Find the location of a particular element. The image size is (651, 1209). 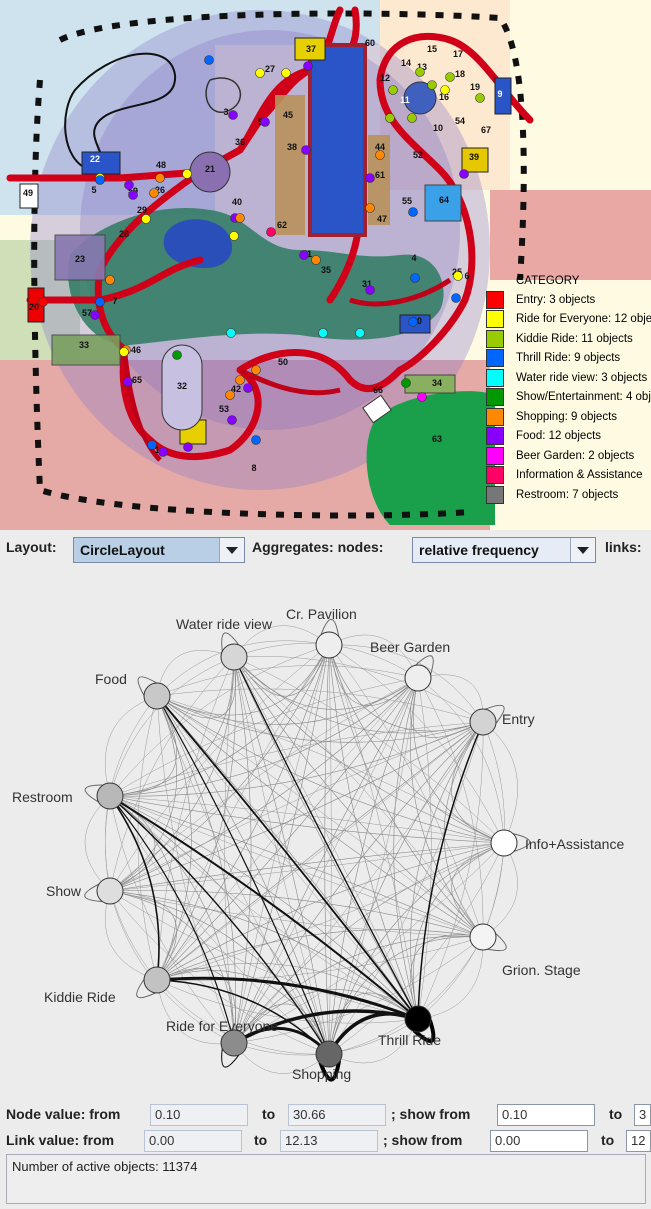

map-object-label: 19 is located at coordinates (475, 87).